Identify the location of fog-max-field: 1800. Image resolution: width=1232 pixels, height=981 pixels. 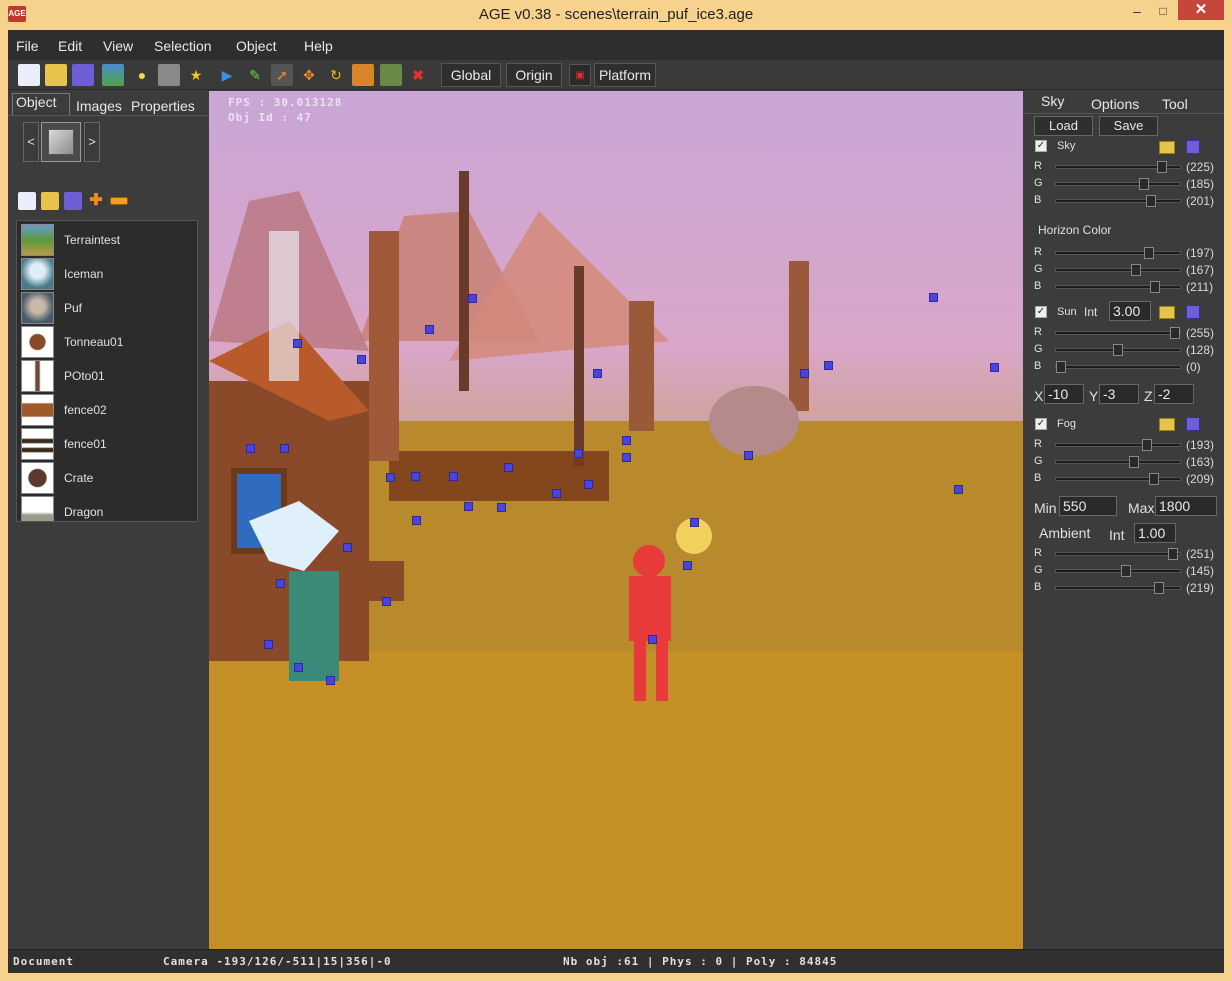
(1186, 506).